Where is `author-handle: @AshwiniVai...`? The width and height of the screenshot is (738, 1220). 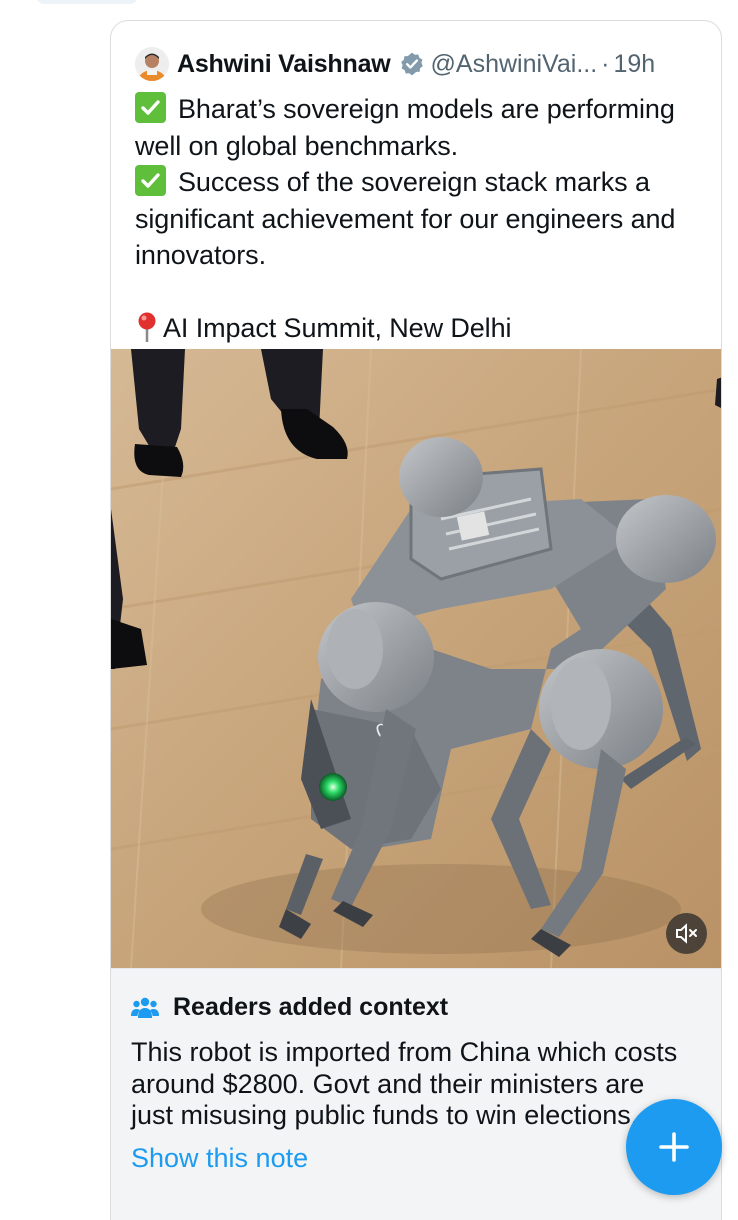
author-handle: @AshwiniVai... is located at coordinates (514, 64).